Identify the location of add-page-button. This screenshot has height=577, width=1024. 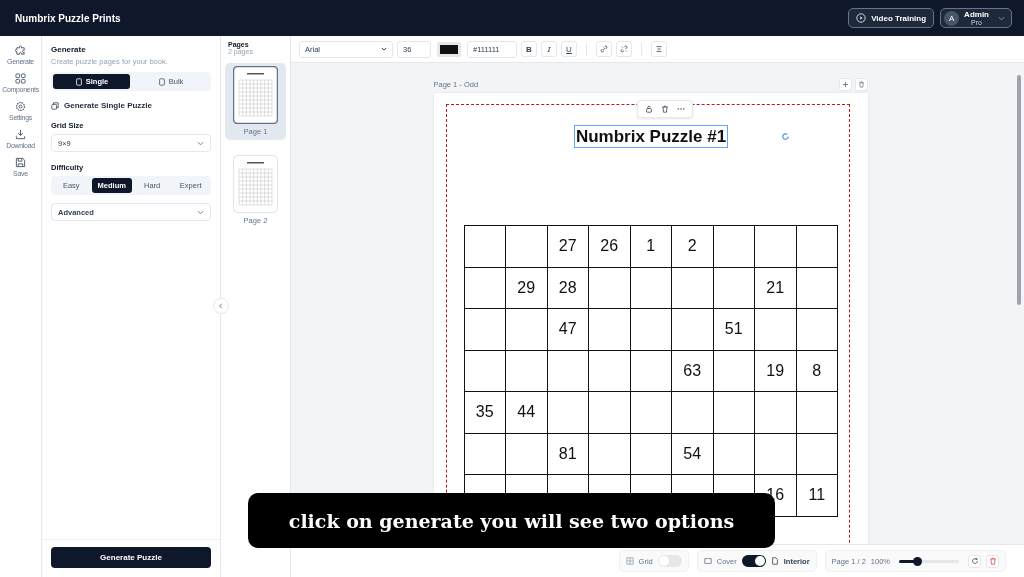
(845, 84).